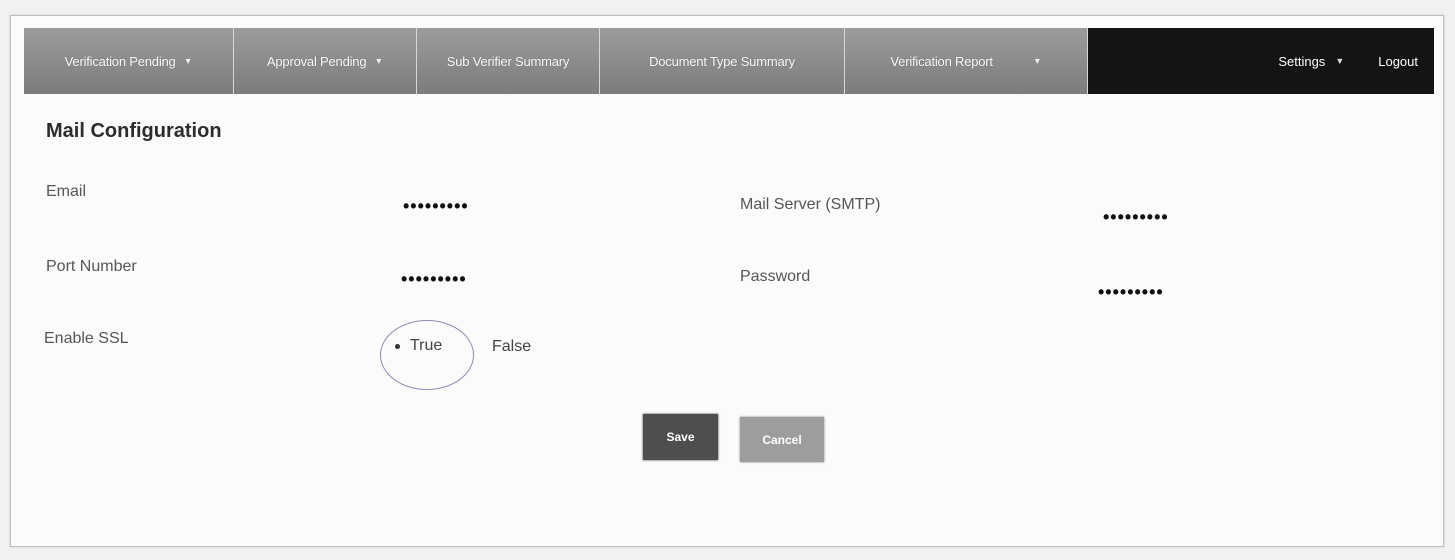 Image resolution: width=1455 pixels, height=560 pixels. What do you see at coordinates (782, 439) in the screenshot?
I see `cancel-button: Cancel` at bounding box center [782, 439].